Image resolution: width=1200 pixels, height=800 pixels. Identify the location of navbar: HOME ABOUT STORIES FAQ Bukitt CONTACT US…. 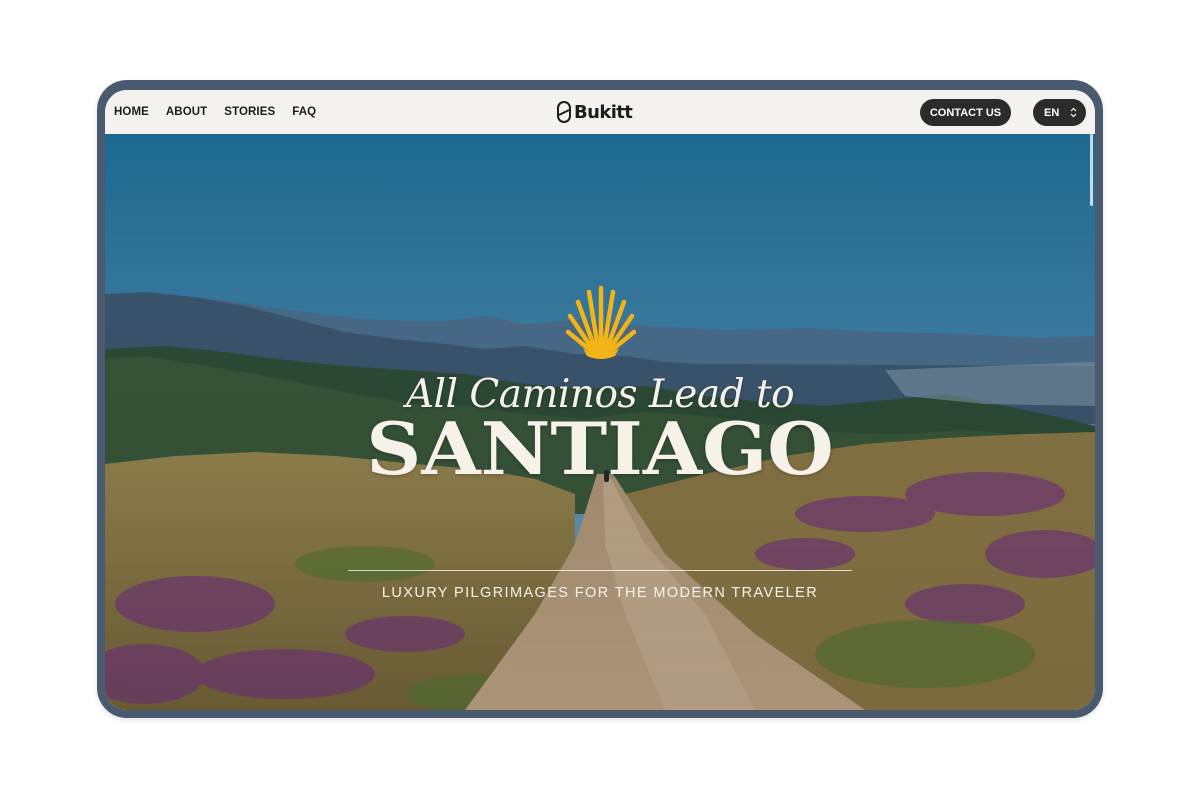
(600, 112).